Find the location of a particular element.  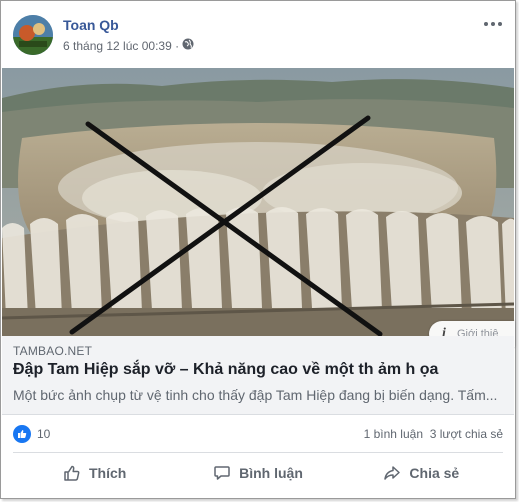

comment-button: Bình luận is located at coordinates (257, 473).